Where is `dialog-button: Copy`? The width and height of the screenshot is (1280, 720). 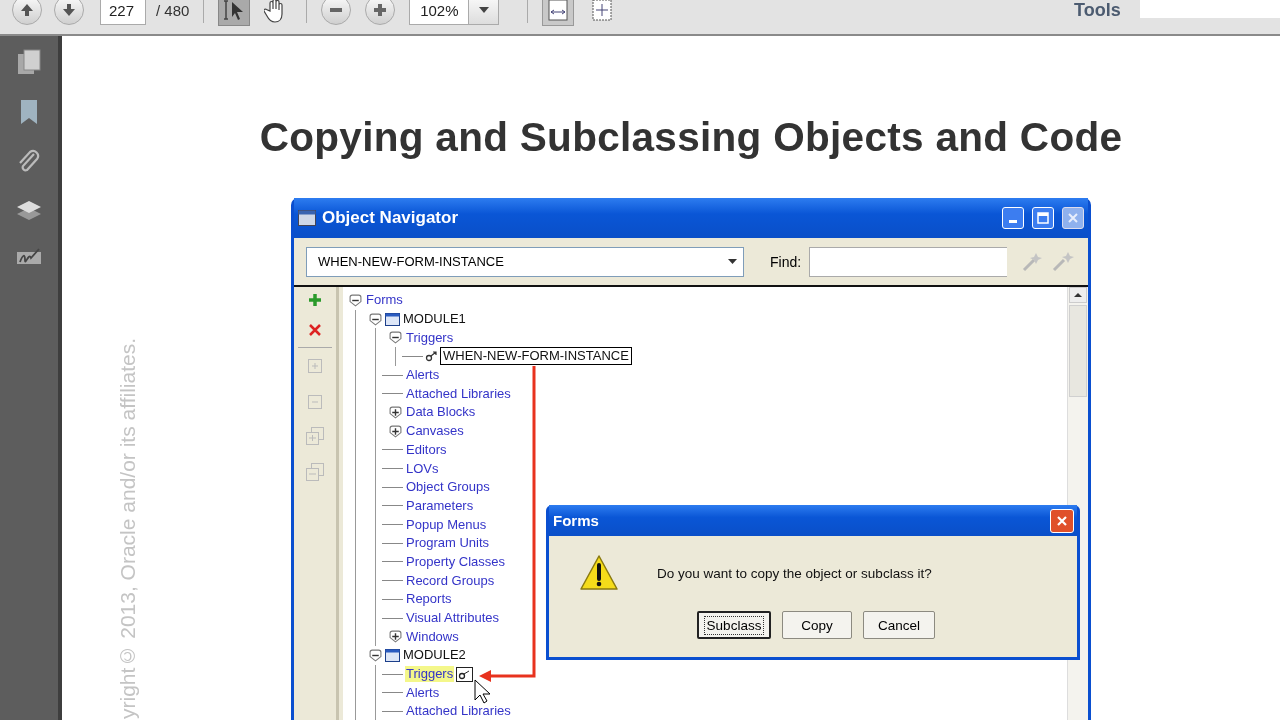 dialog-button: Copy is located at coordinates (817, 625).